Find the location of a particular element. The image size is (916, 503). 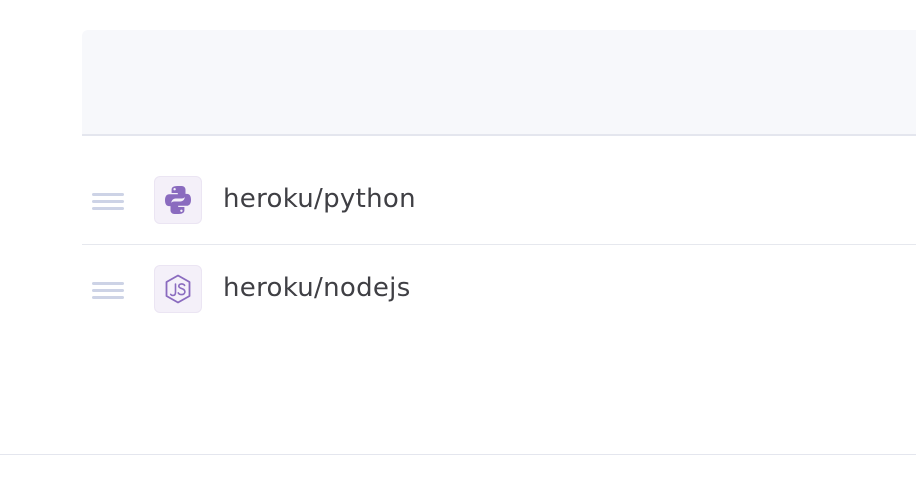

python-icon is located at coordinates (178, 200).